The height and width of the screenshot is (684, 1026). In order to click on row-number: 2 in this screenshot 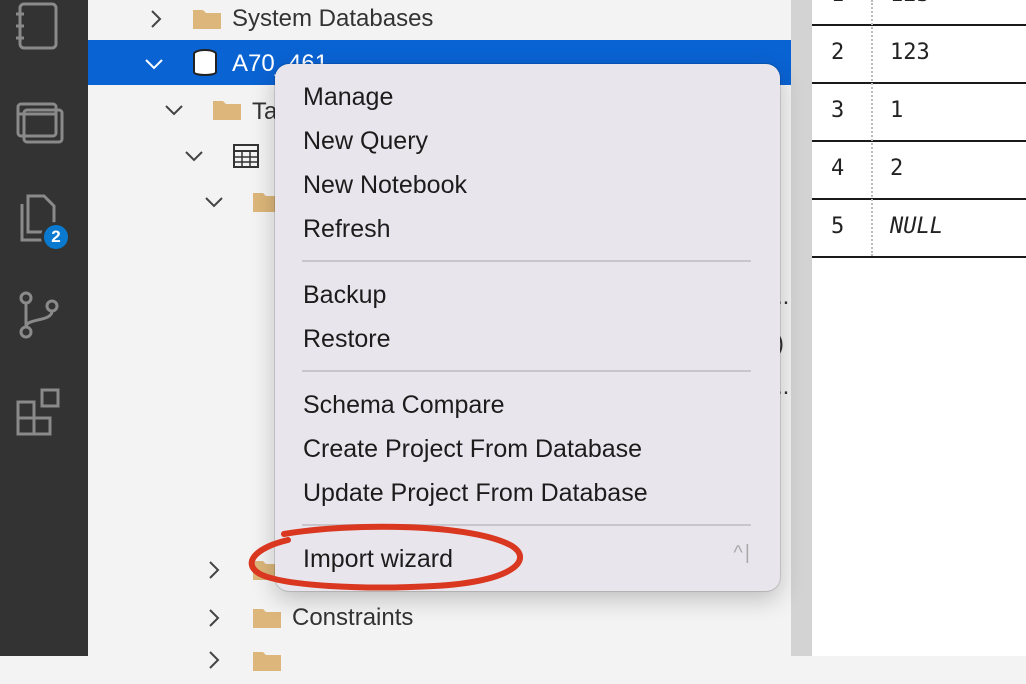, I will do `click(838, 52)`.